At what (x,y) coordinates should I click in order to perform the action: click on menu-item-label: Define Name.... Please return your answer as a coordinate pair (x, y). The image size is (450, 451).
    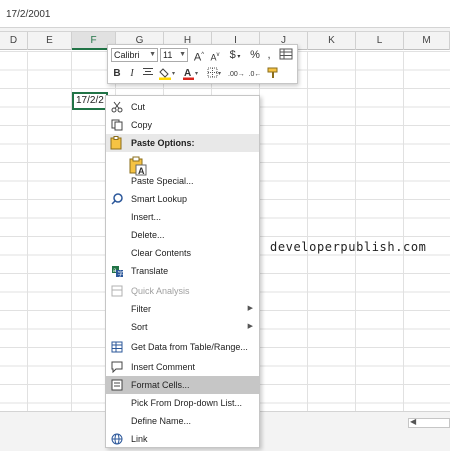
    Looking at the image, I should click on (161, 421).